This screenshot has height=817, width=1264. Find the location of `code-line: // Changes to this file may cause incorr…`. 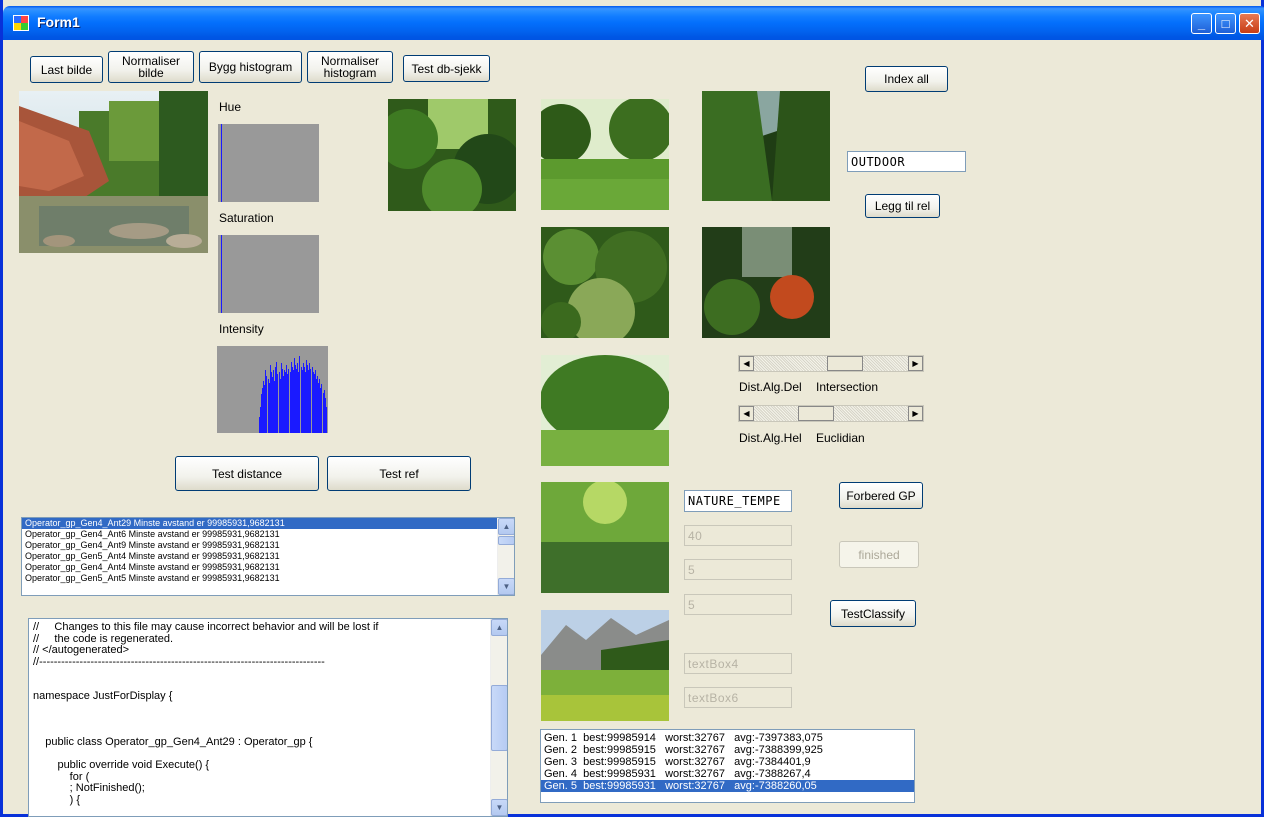

code-line: // Changes to this file may cause incorr… is located at coordinates (206, 627).